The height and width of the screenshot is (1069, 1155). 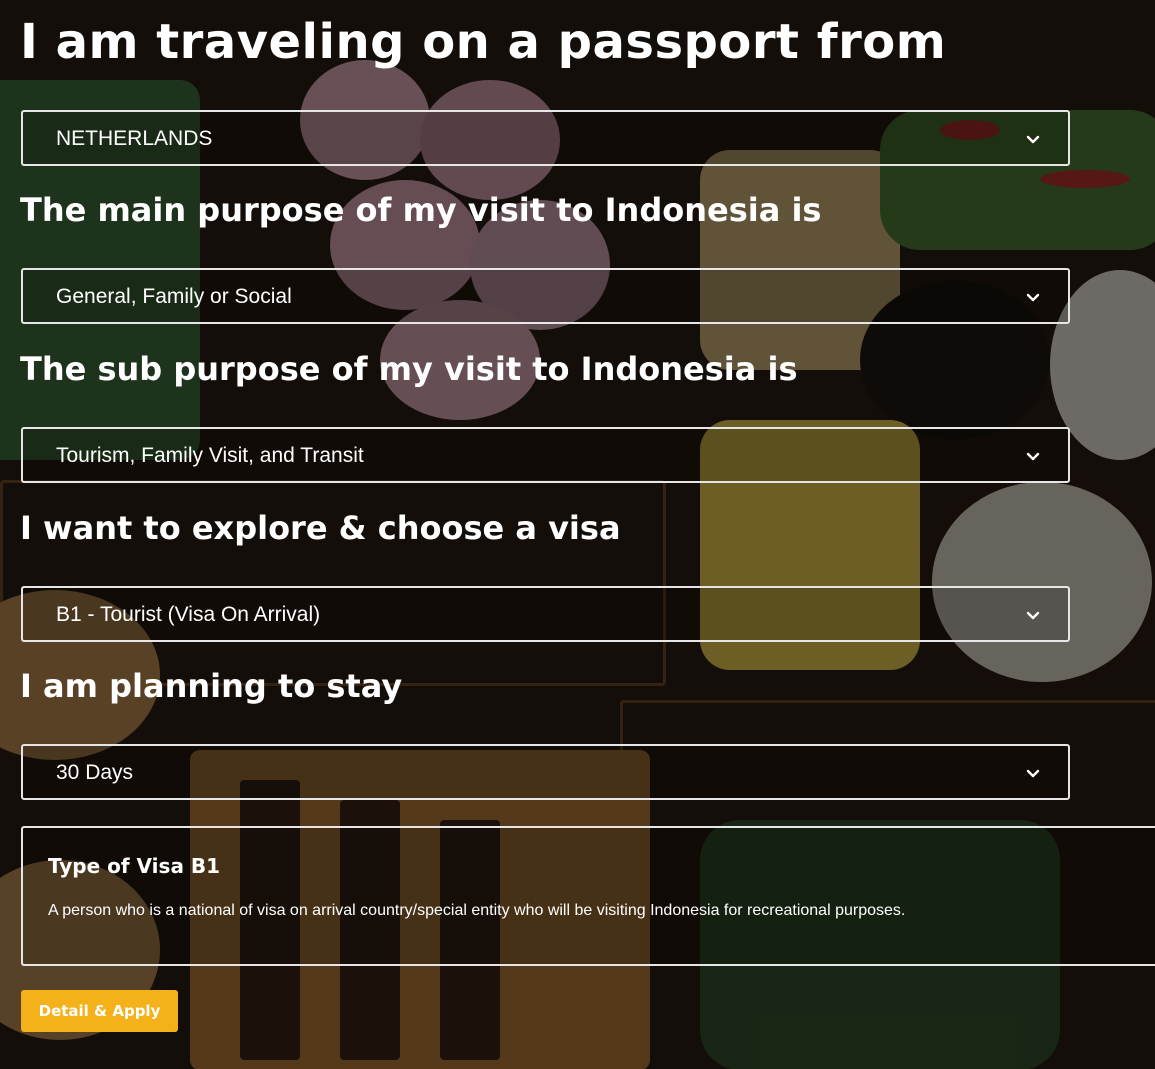 What do you see at coordinates (211, 686) in the screenshot?
I see `stay-heading: I am planning to stay` at bounding box center [211, 686].